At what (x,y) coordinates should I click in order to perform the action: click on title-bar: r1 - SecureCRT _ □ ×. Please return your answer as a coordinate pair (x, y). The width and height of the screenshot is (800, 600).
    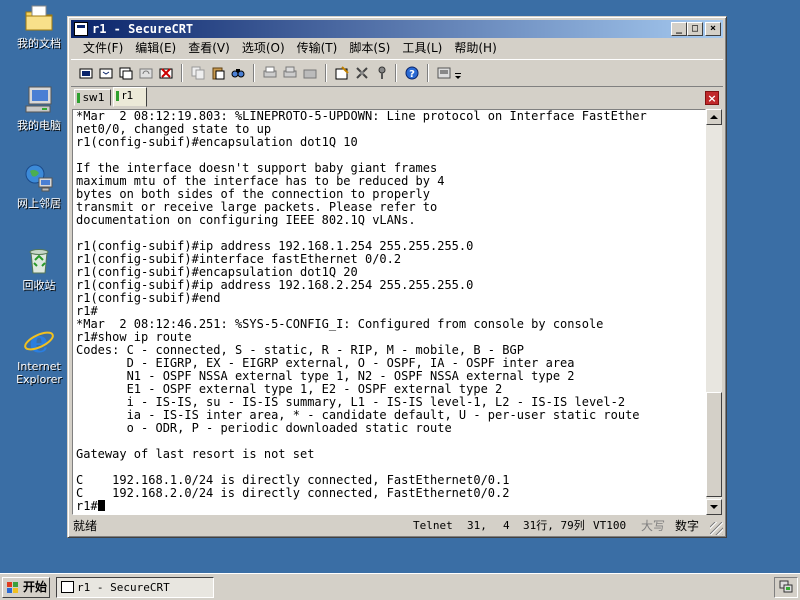
    Looking at the image, I should click on (397, 29).